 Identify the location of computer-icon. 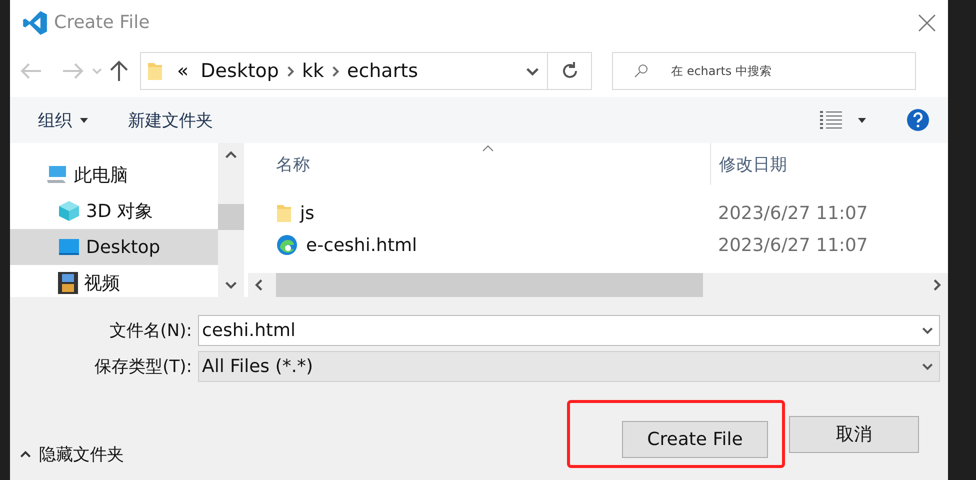
(57, 175).